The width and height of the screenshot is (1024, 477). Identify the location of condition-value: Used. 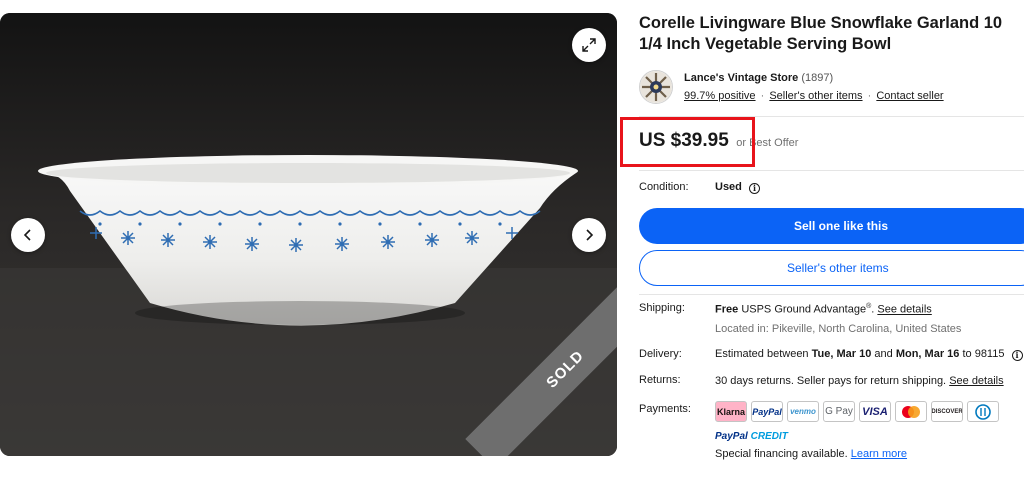
(728, 187).